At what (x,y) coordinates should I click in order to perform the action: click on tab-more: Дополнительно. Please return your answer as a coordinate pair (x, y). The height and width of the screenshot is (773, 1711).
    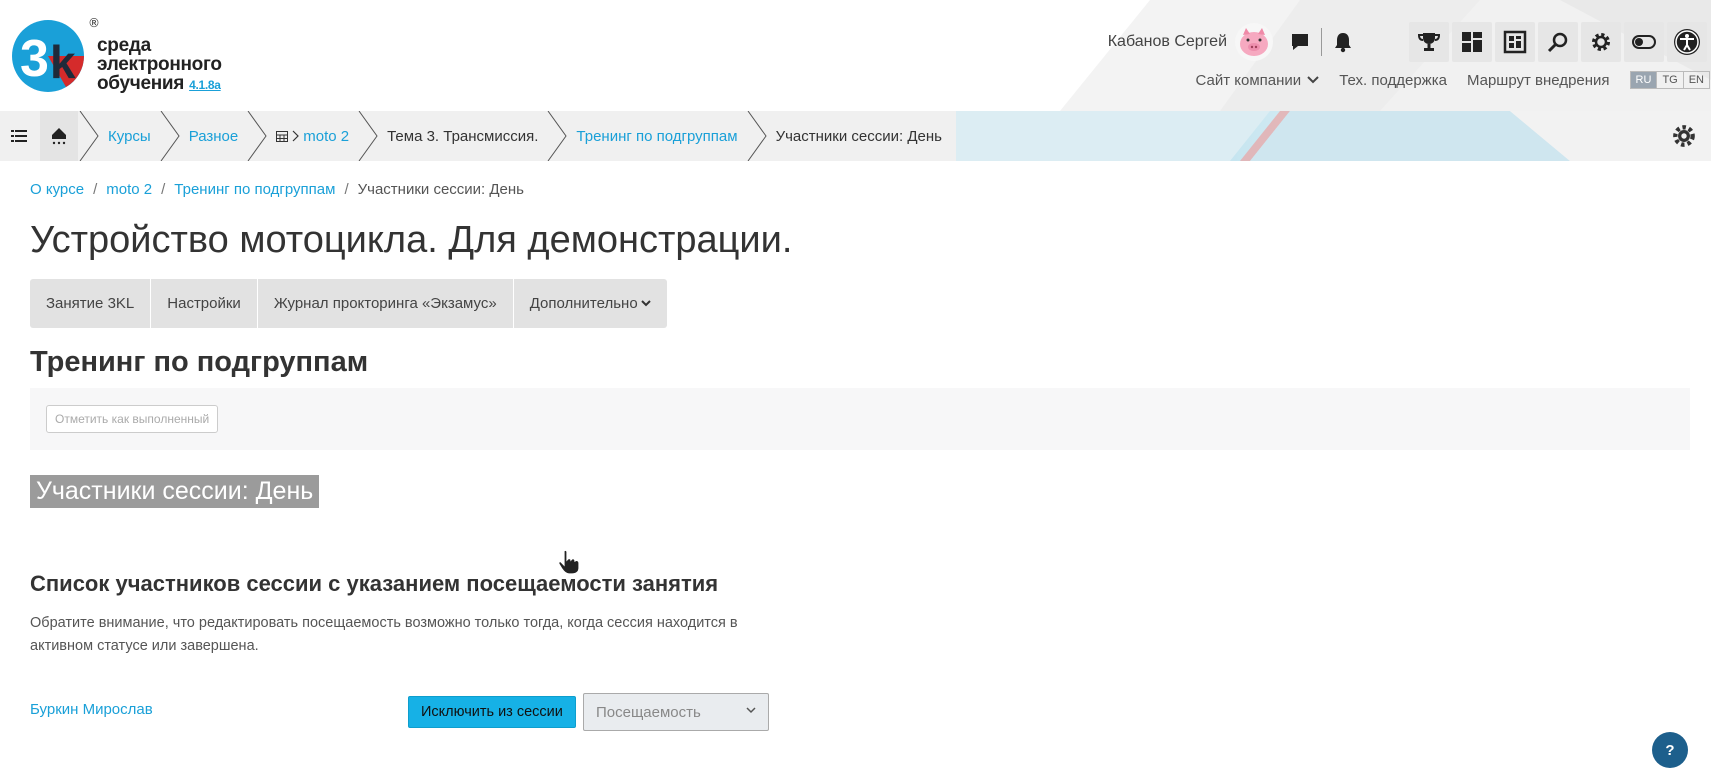
    Looking at the image, I should click on (590, 303).